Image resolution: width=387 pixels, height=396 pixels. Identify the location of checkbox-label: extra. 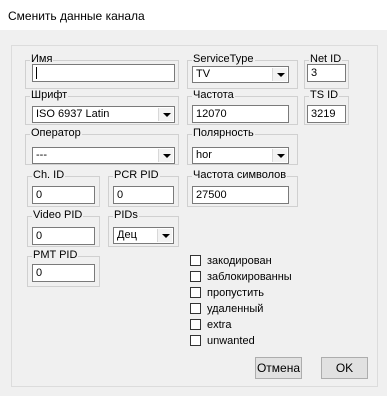
(219, 325).